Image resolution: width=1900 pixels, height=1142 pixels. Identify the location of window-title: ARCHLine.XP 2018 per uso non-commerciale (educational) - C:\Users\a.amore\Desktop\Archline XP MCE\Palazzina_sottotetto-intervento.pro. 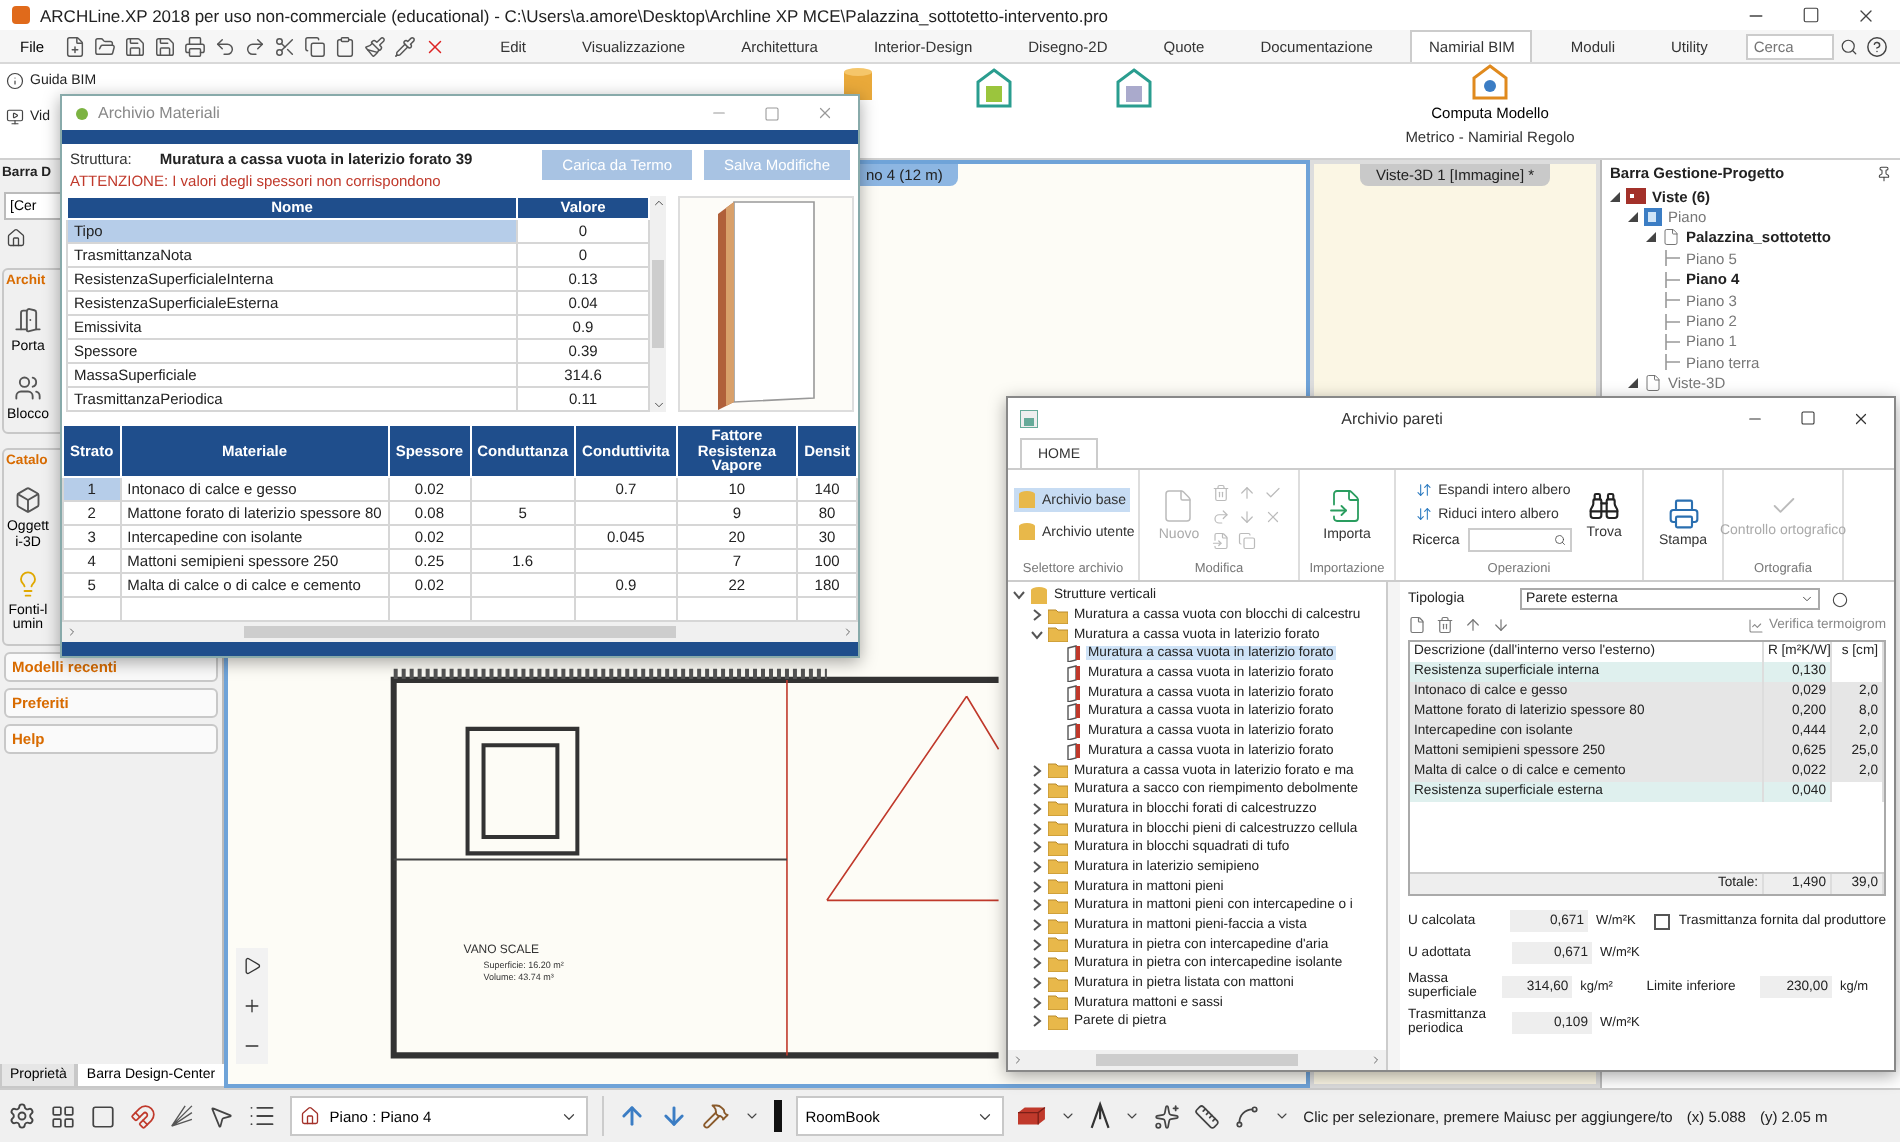
(575, 15).